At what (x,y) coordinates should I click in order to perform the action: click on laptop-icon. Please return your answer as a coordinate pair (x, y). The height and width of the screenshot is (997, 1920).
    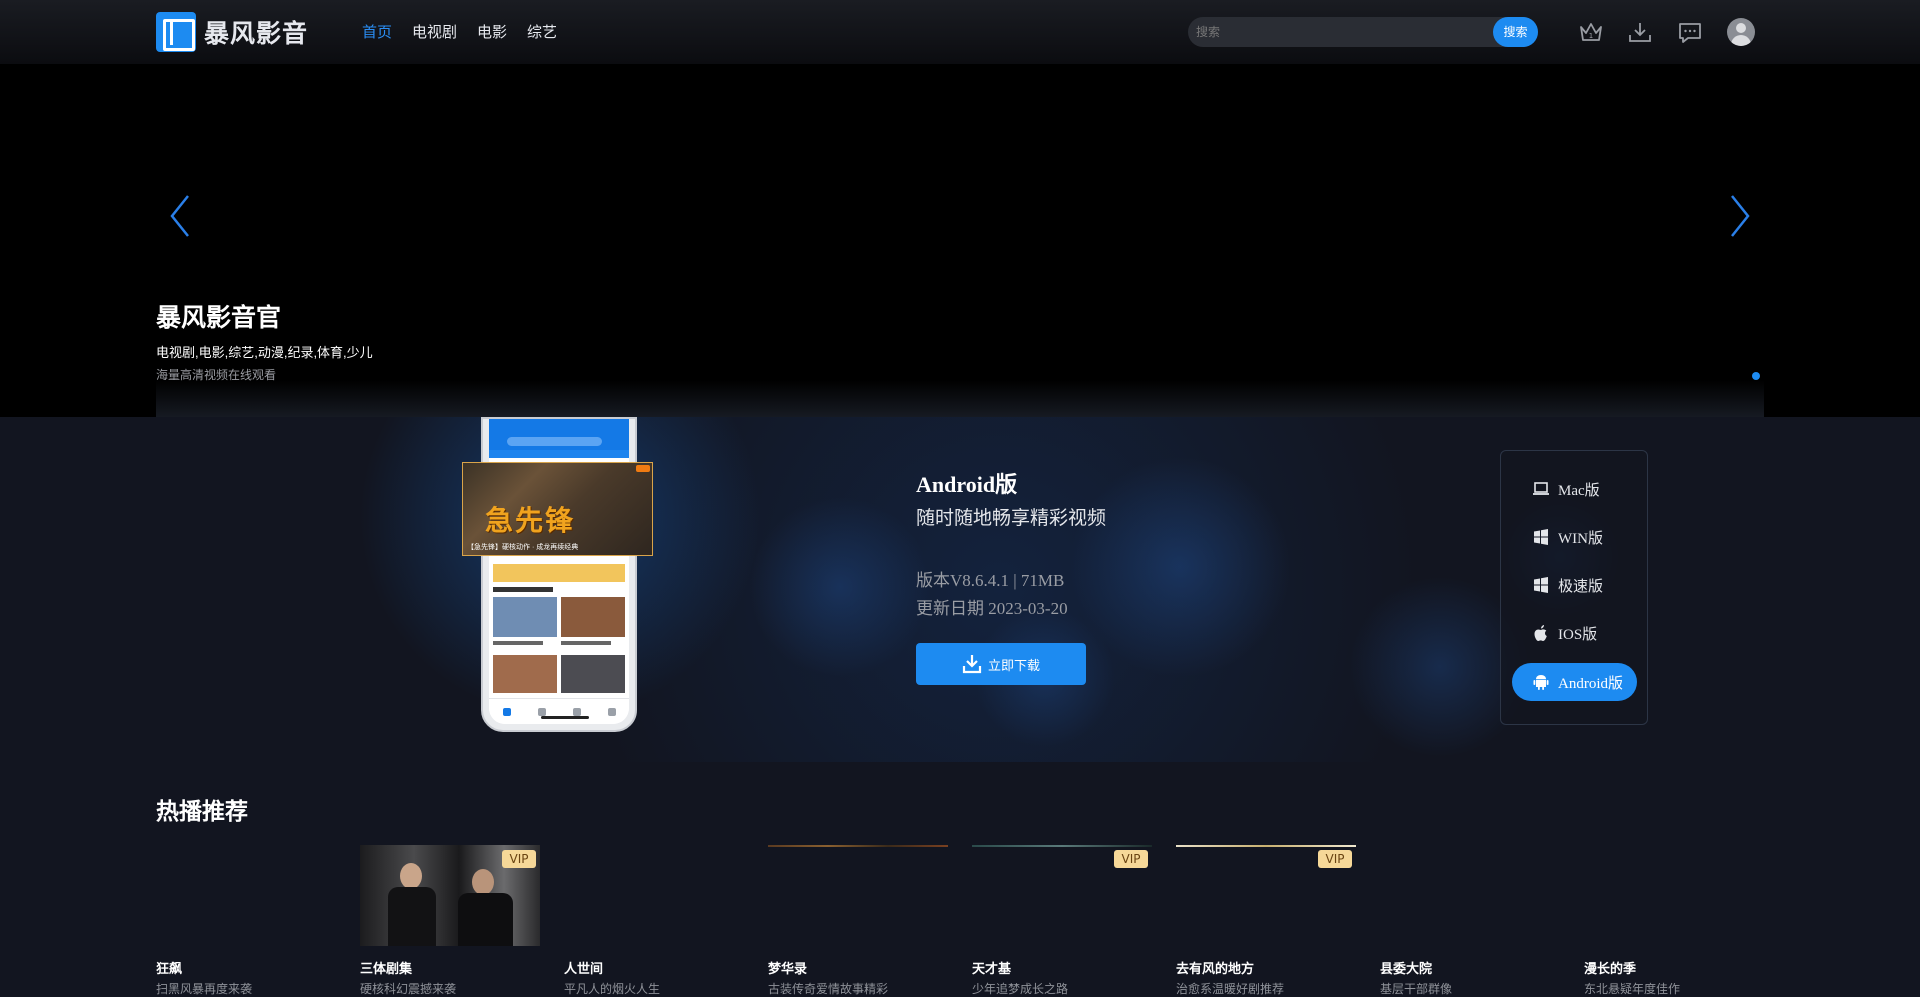
    Looking at the image, I should click on (1541, 488).